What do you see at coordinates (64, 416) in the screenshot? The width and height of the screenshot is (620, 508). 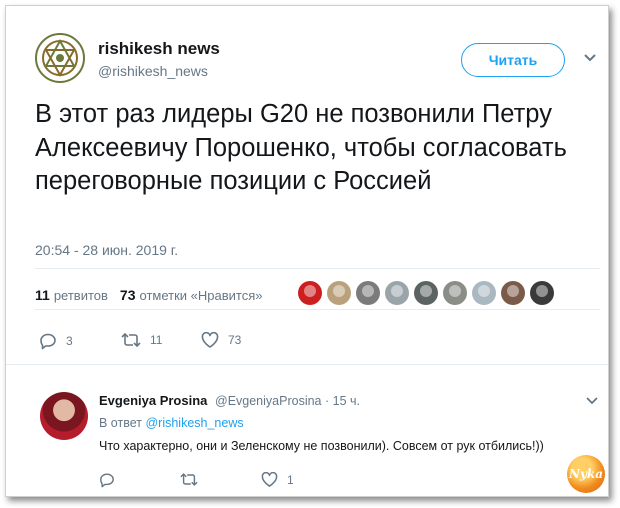 I see `reply-avatar` at bounding box center [64, 416].